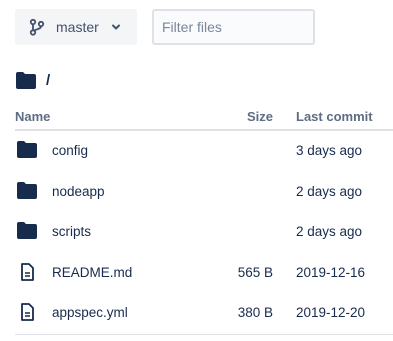 The image size is (393, 341). What do you see at coordinates (331, 272) in the screenshot?
I see `last-commit: 2019-12-16` at bounding box center [331, 272].